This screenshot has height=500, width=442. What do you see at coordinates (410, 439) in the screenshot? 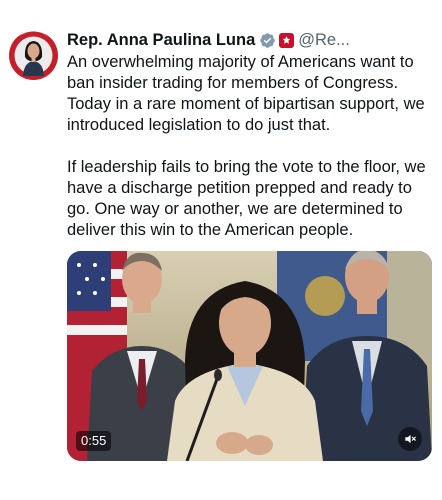
I see `muted-speaker-icon` at bounding box center [410, 439].